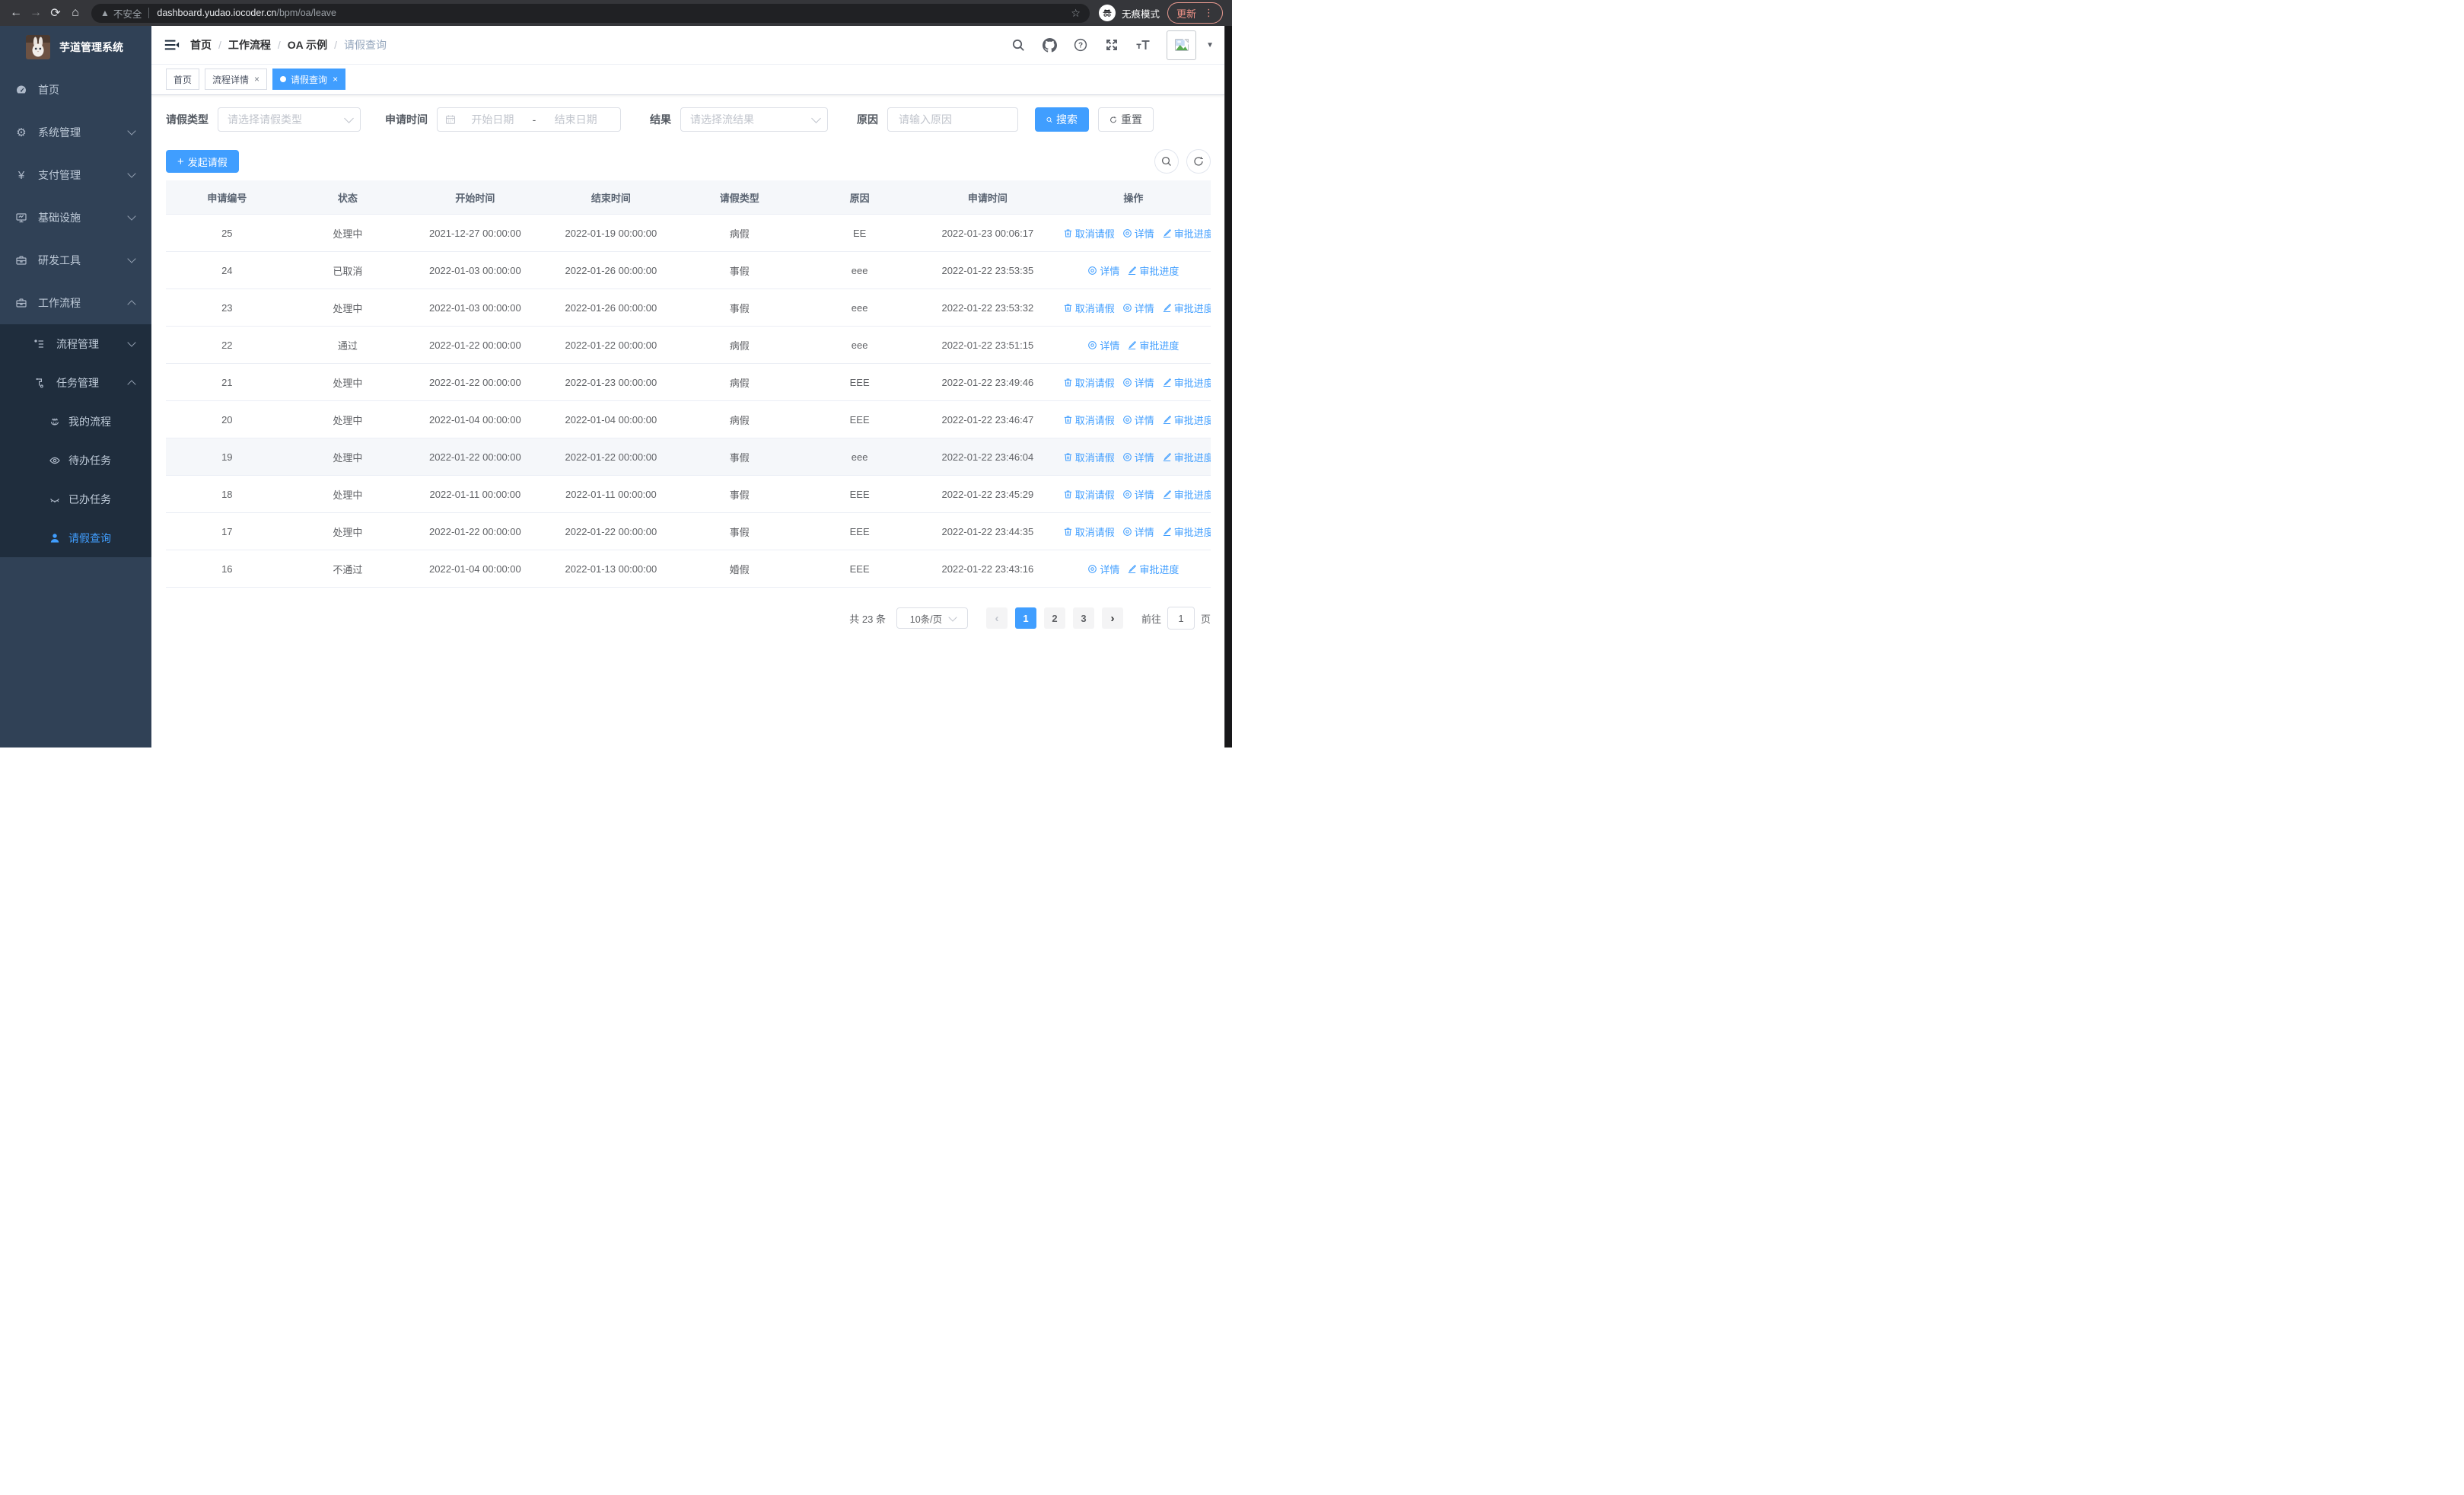 The height and width of the screenshot is (1495, 2464). Describe the element at coordinates (996, 618) in the screenshot. I see `prev-page-button: ‹` at that location.